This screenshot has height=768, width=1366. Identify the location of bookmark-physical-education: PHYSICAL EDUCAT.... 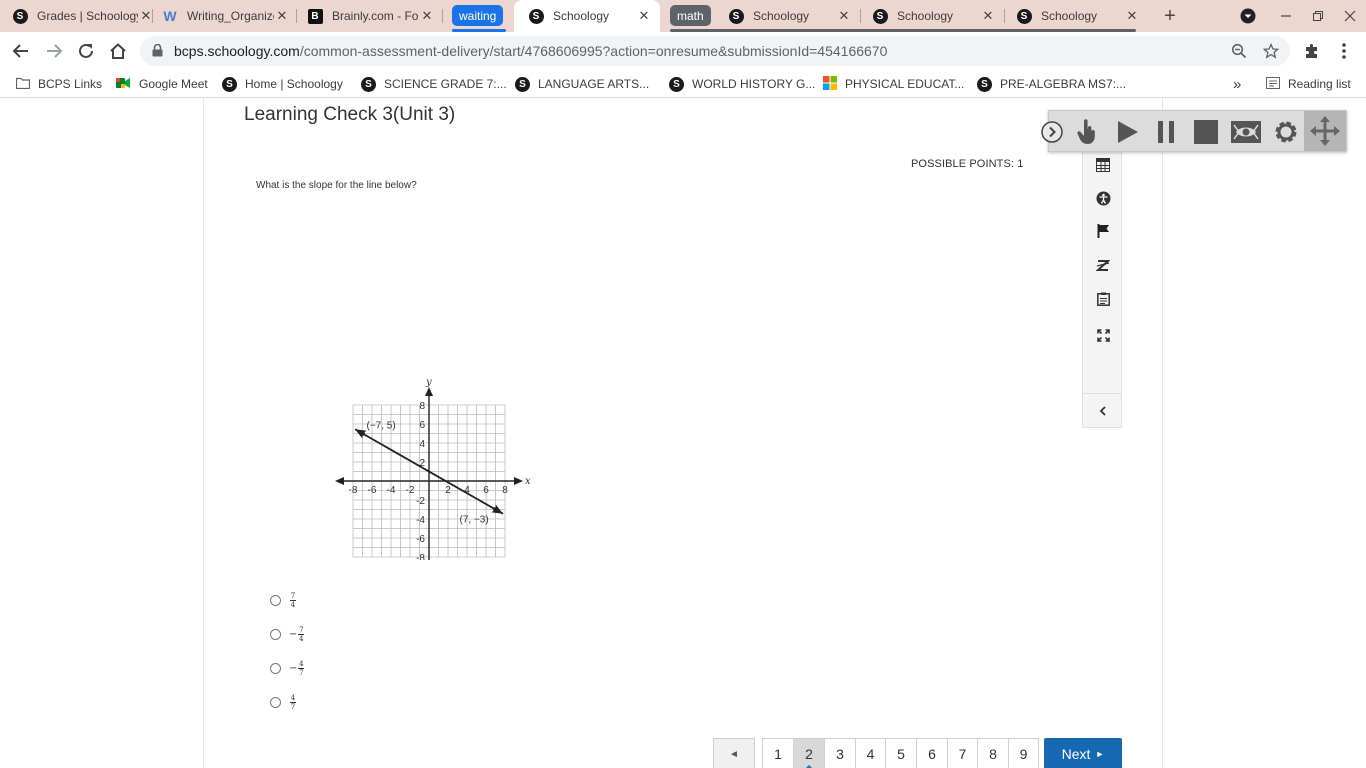
(893, 83).